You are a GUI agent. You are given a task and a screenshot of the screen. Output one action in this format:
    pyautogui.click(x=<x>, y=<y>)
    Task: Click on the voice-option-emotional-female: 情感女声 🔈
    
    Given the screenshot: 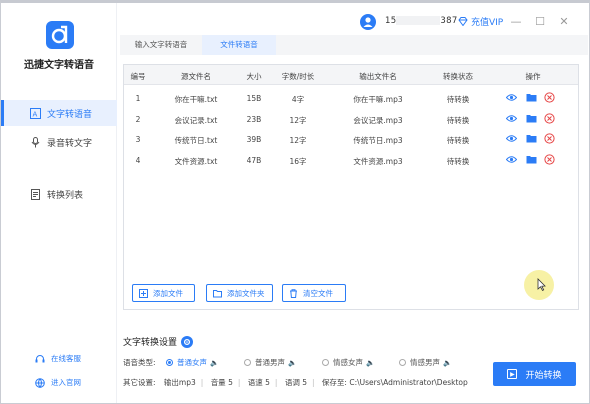 What is the action you would take?
    pyautogui.click(x=348, y=362)
    